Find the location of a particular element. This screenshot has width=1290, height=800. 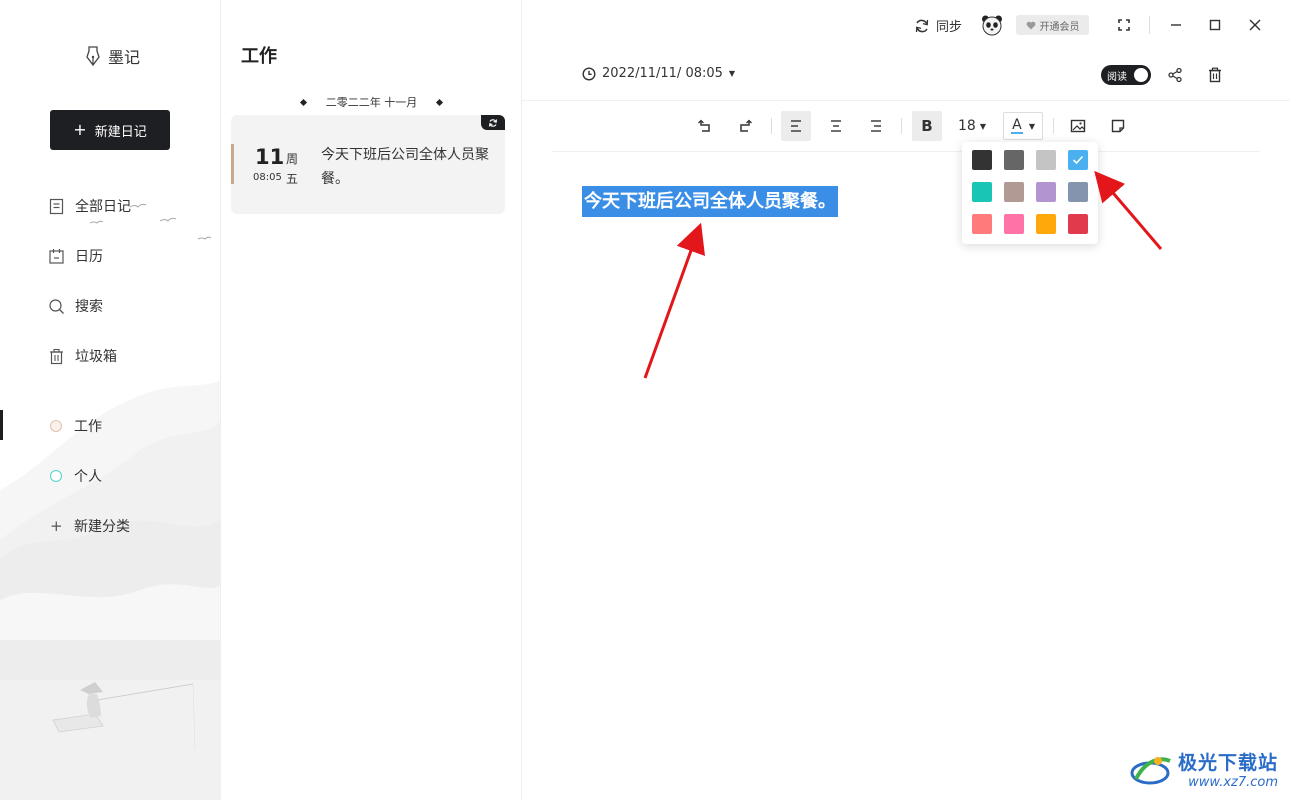

new-category-button: + 新建分类 is located at coordinates (90, 526).